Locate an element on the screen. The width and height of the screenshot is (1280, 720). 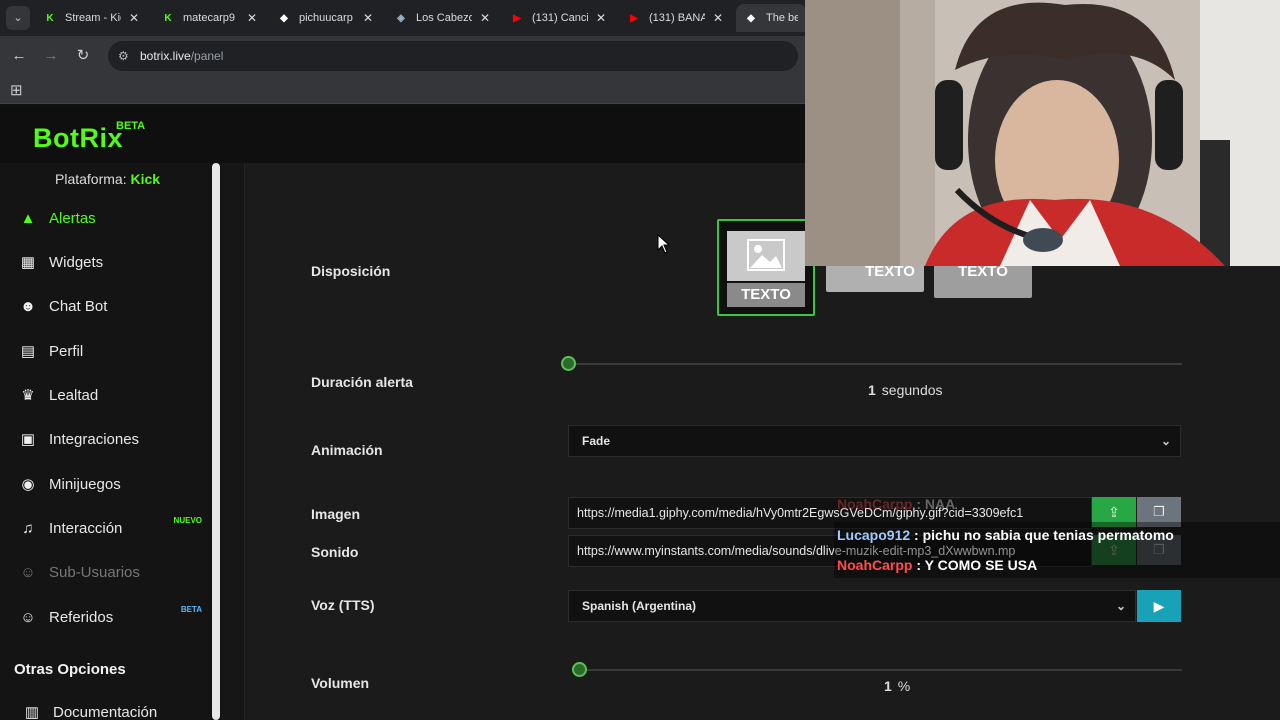
tts-play-button: ▶ is located at coordinates (1159, 606).